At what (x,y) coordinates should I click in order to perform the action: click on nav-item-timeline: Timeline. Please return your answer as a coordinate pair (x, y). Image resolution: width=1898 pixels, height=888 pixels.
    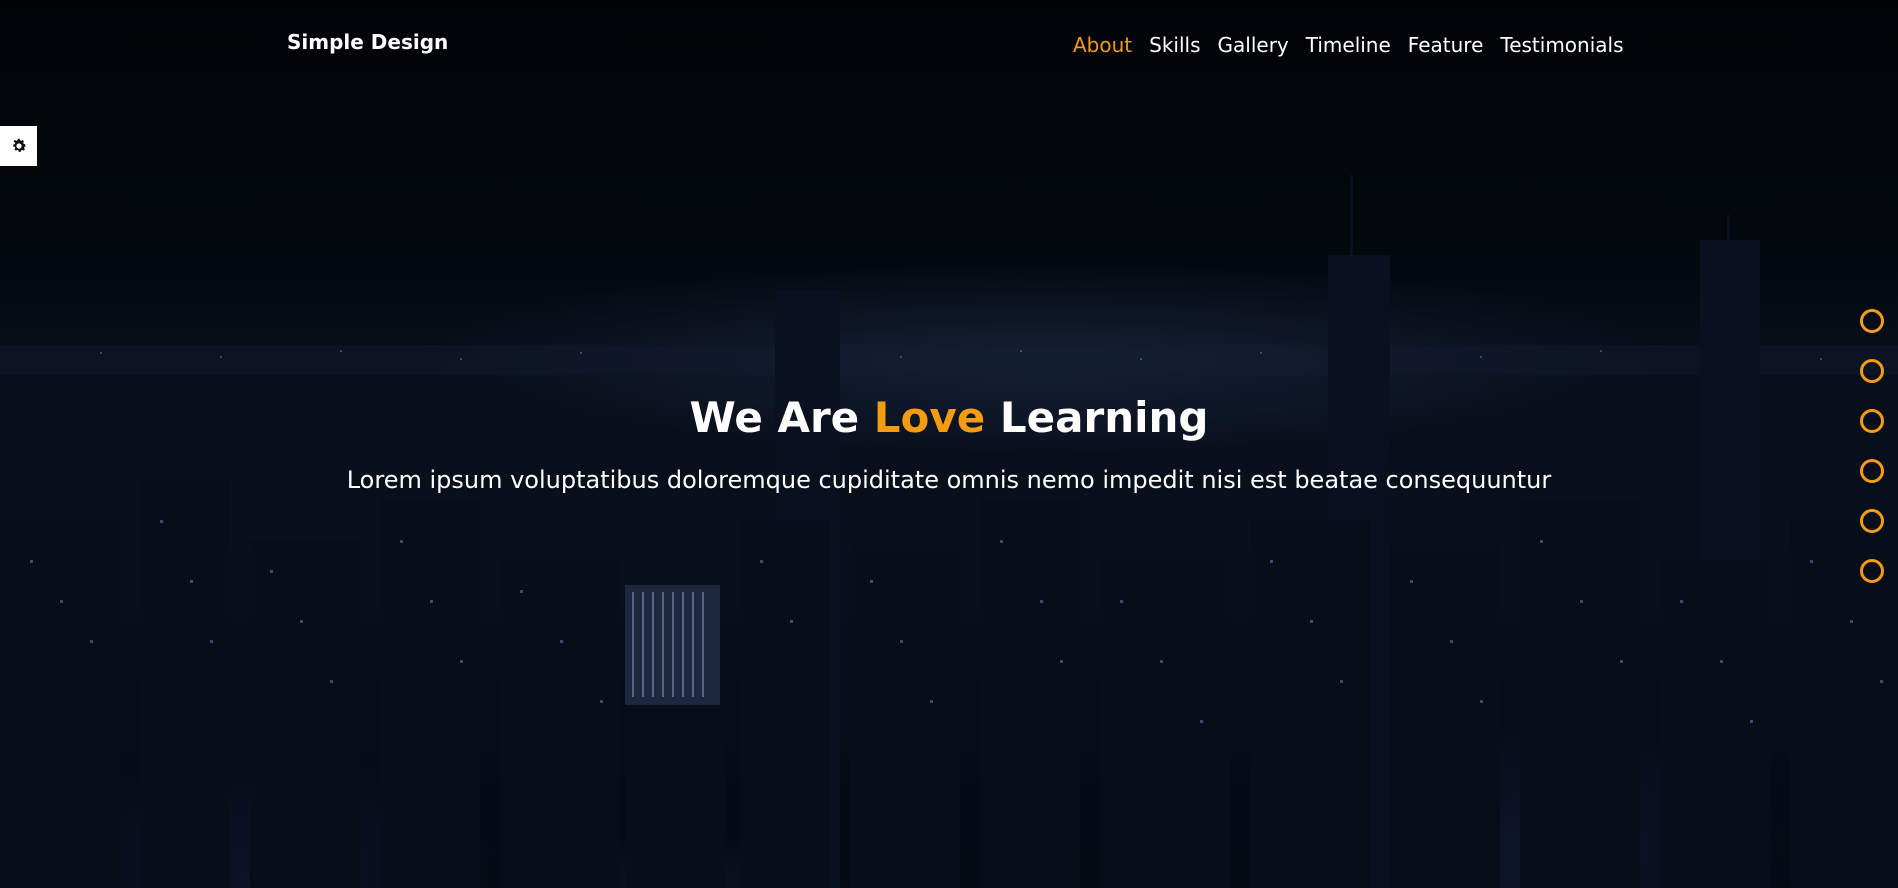
    Looking at the image, I should click on (1348, 45).